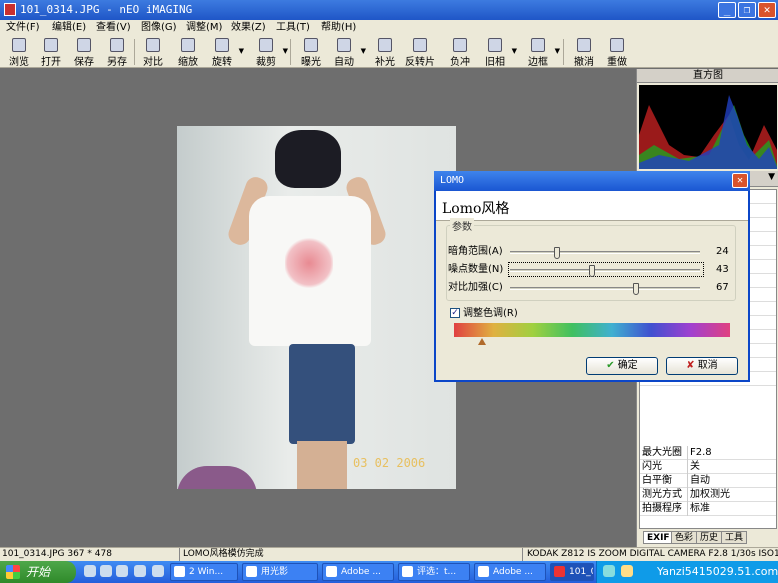 The image size is (778, 583). I want to click on fill-light-button: 补光, so click(385, 52).